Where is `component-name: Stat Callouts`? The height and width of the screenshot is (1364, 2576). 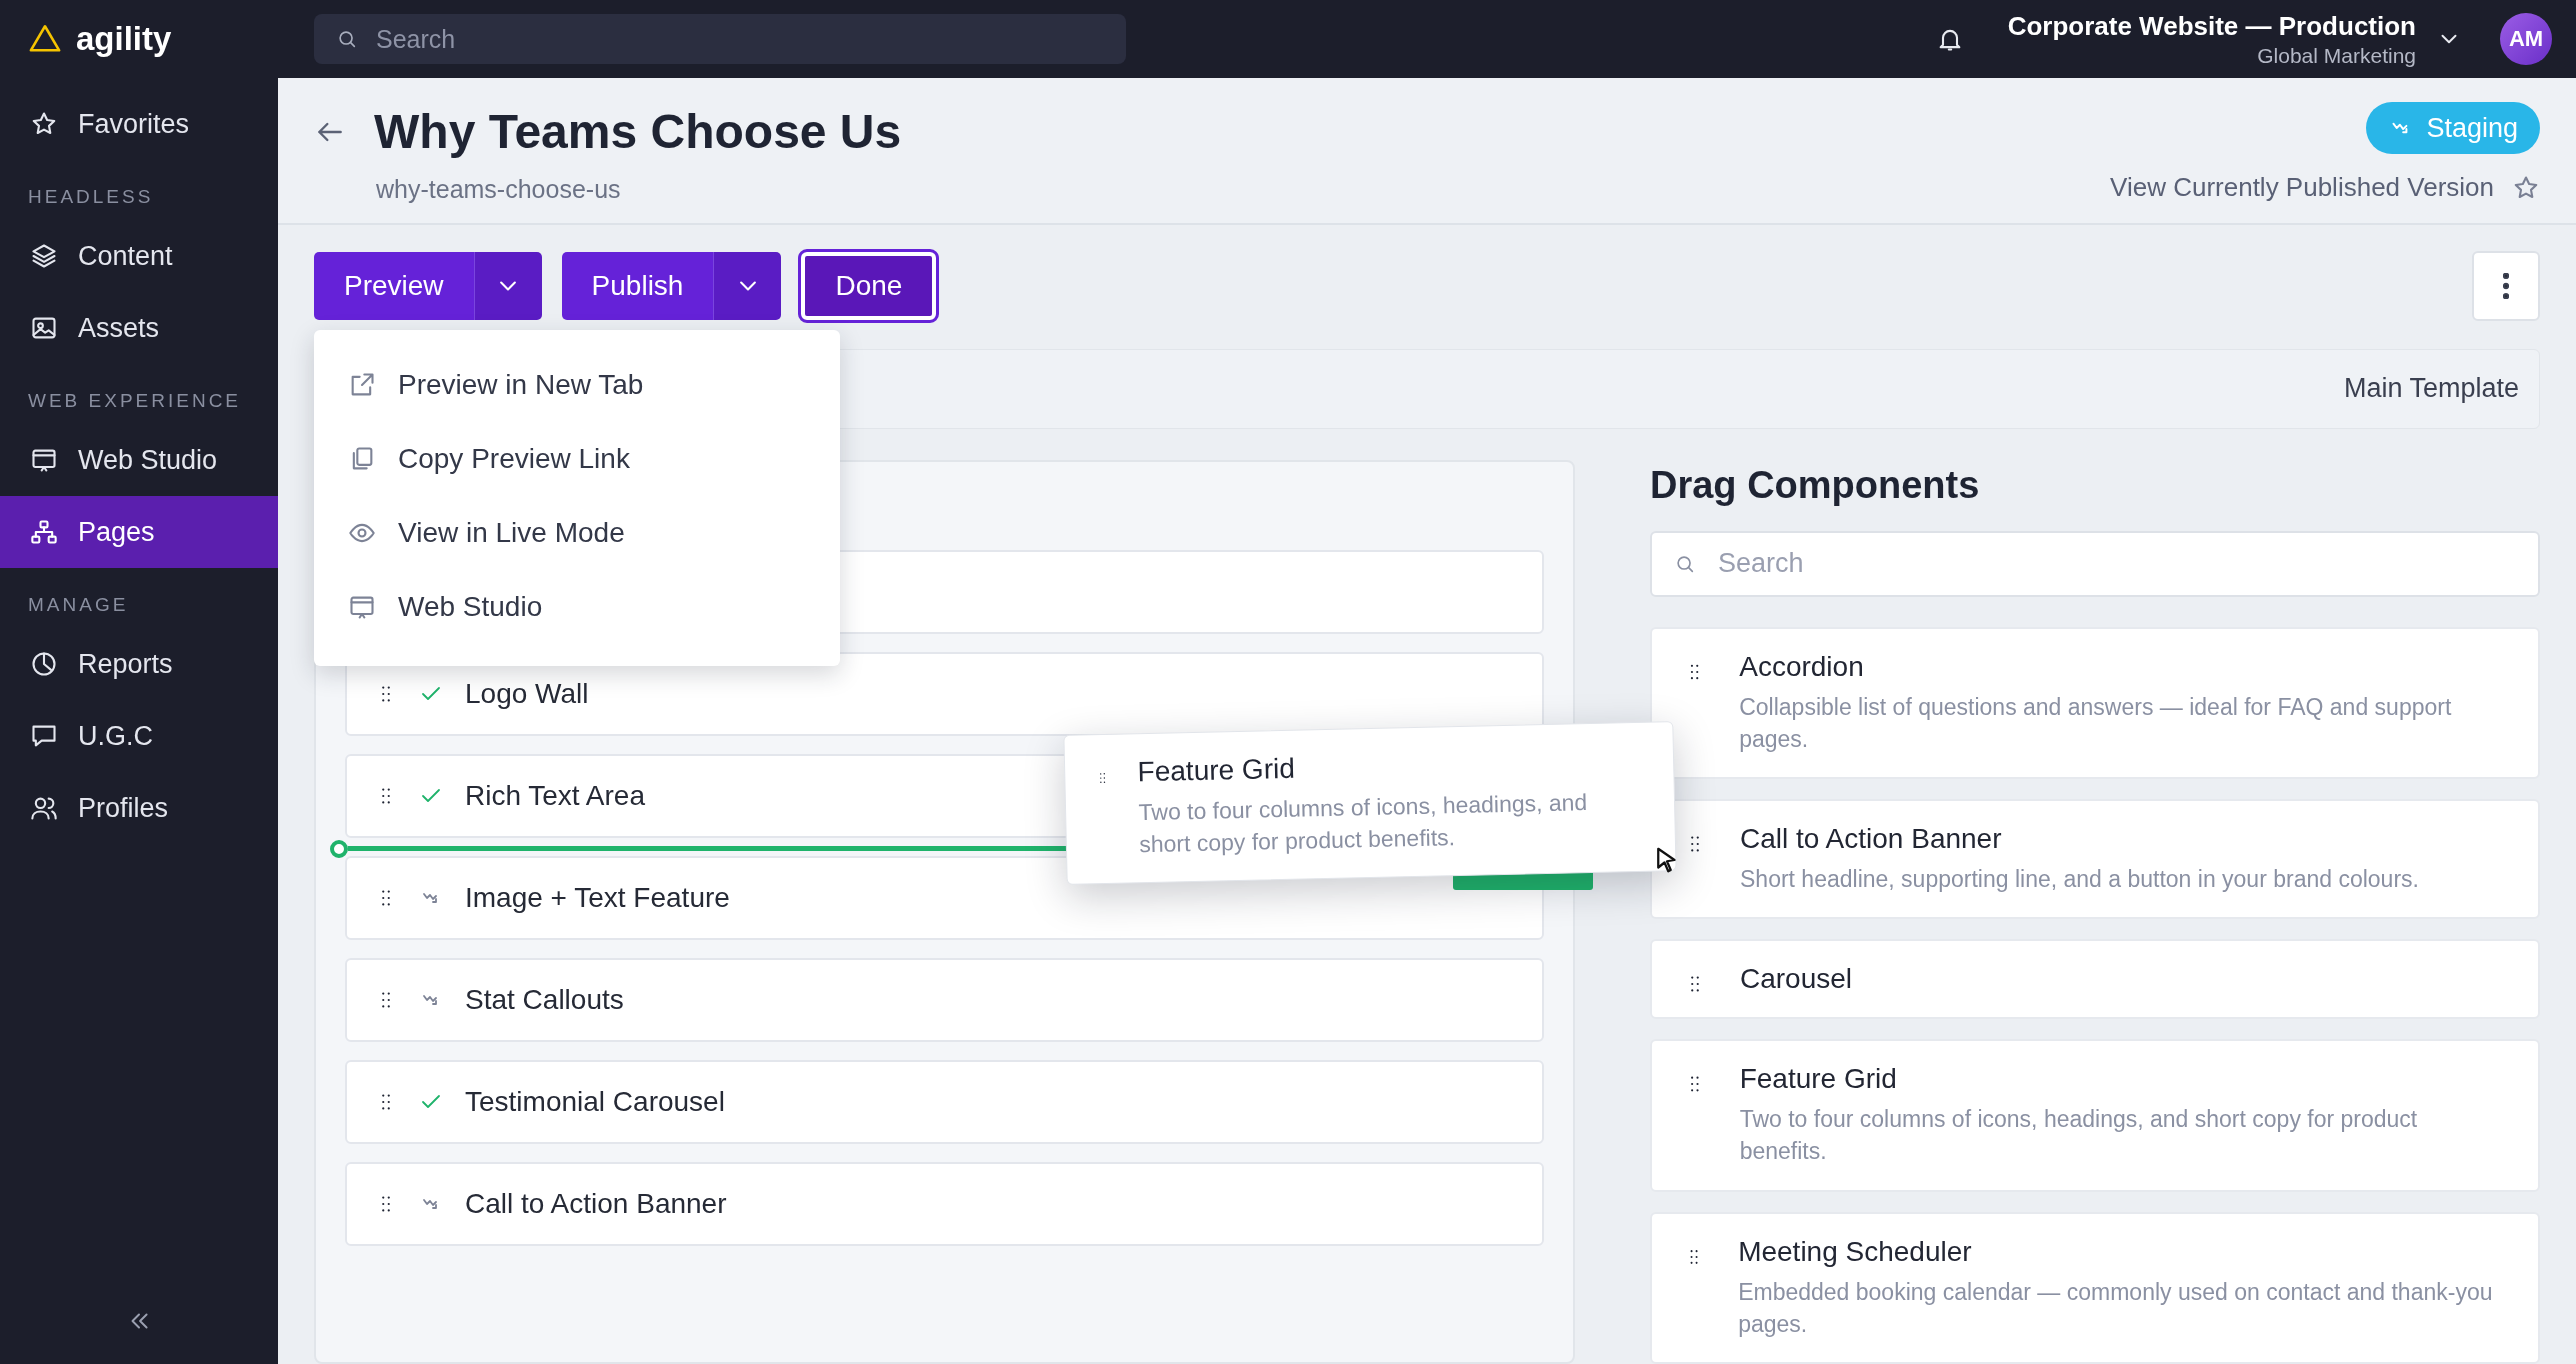 component-name: Stat Callouts is located at coordinates (544, 999).